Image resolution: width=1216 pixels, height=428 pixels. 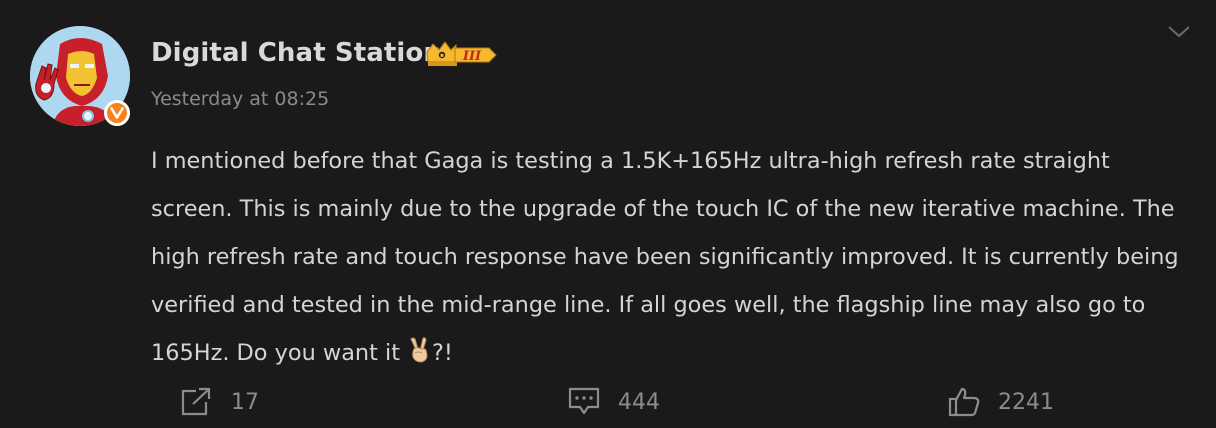 What do you see at coordinates (245, 402) in the screenshot?
I see `share-count: 17` at bounding box center [245, 402].